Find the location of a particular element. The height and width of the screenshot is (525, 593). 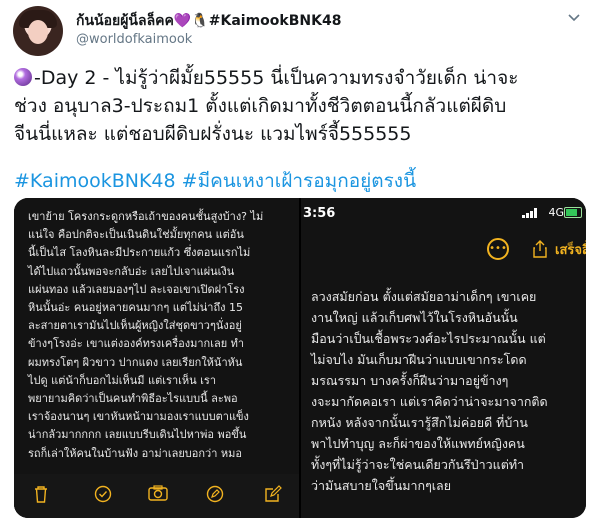

note-line: งจะมากัดคอเรา แต่เราคิดว่าน่าจะมาจากติด is located at coordinates (429, 401).